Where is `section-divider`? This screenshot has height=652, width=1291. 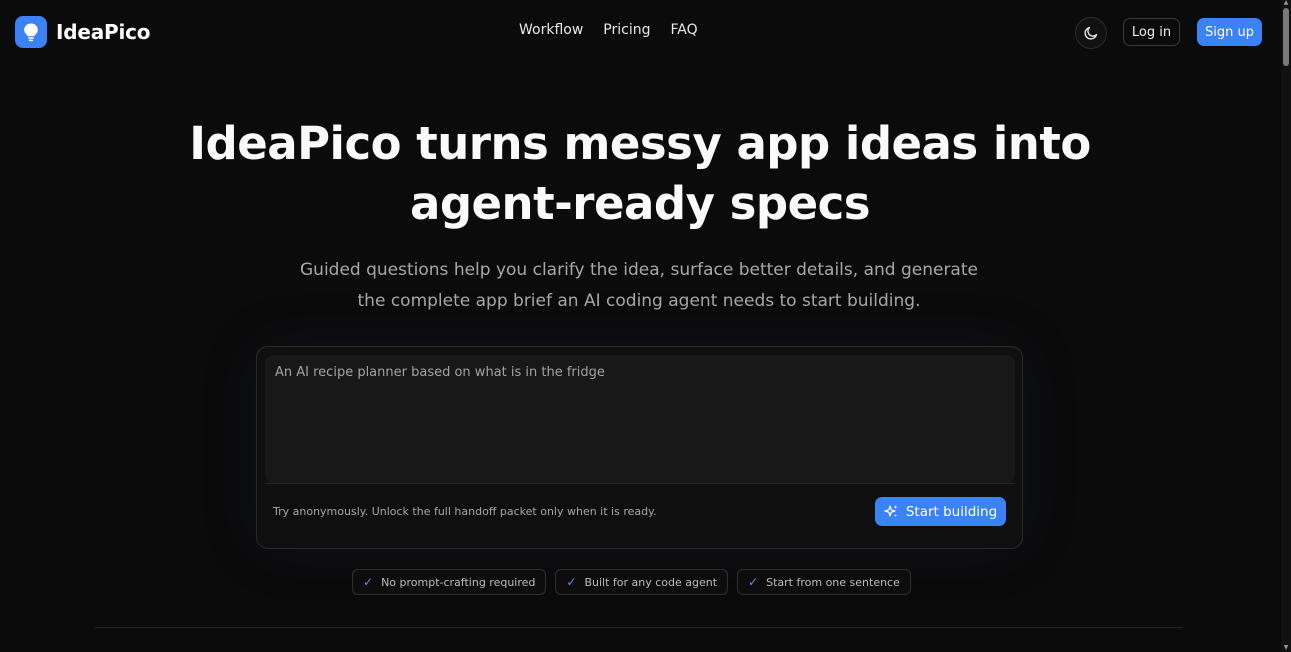
section-divider is located at coordinates (639, 627).